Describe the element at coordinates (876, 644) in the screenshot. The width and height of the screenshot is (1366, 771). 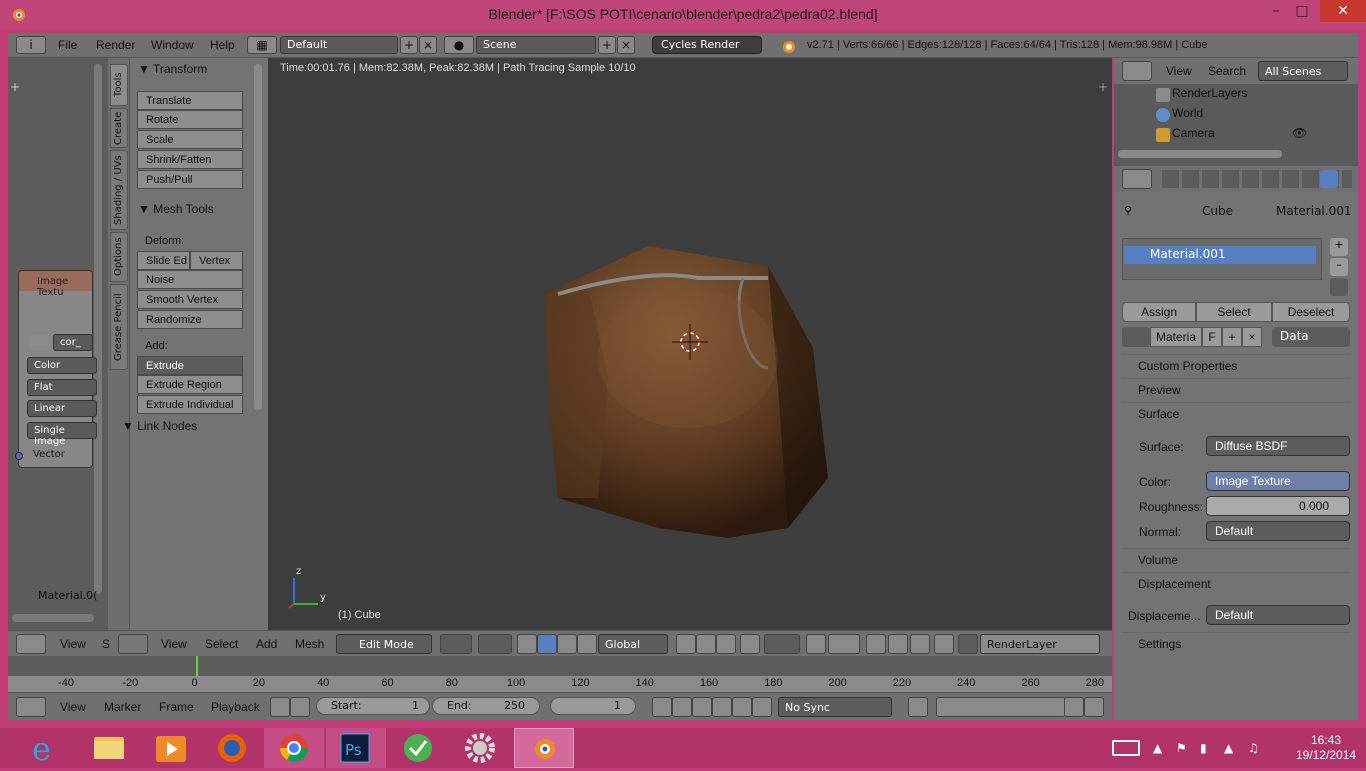
I see `opengl-render-icon` at that location.